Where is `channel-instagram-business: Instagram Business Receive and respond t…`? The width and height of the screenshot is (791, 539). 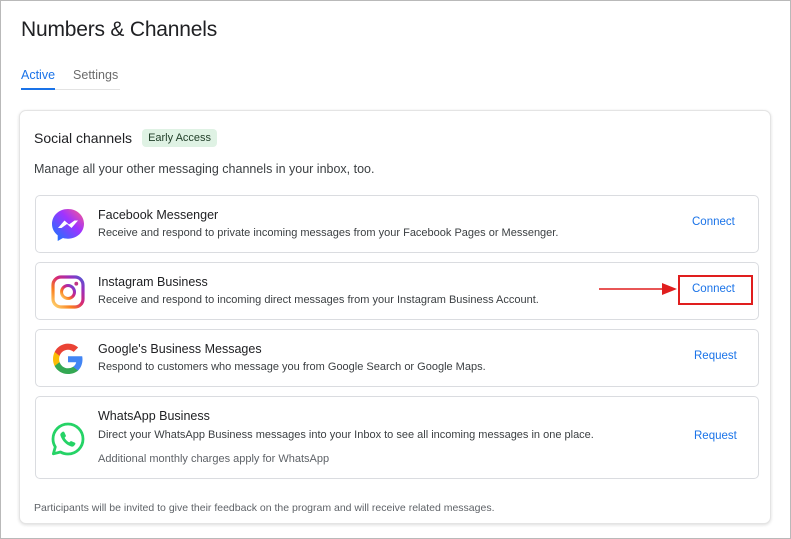 channel-instagram-business: Instagram Business Receive and respond t… is located at coordinates (397, 291).